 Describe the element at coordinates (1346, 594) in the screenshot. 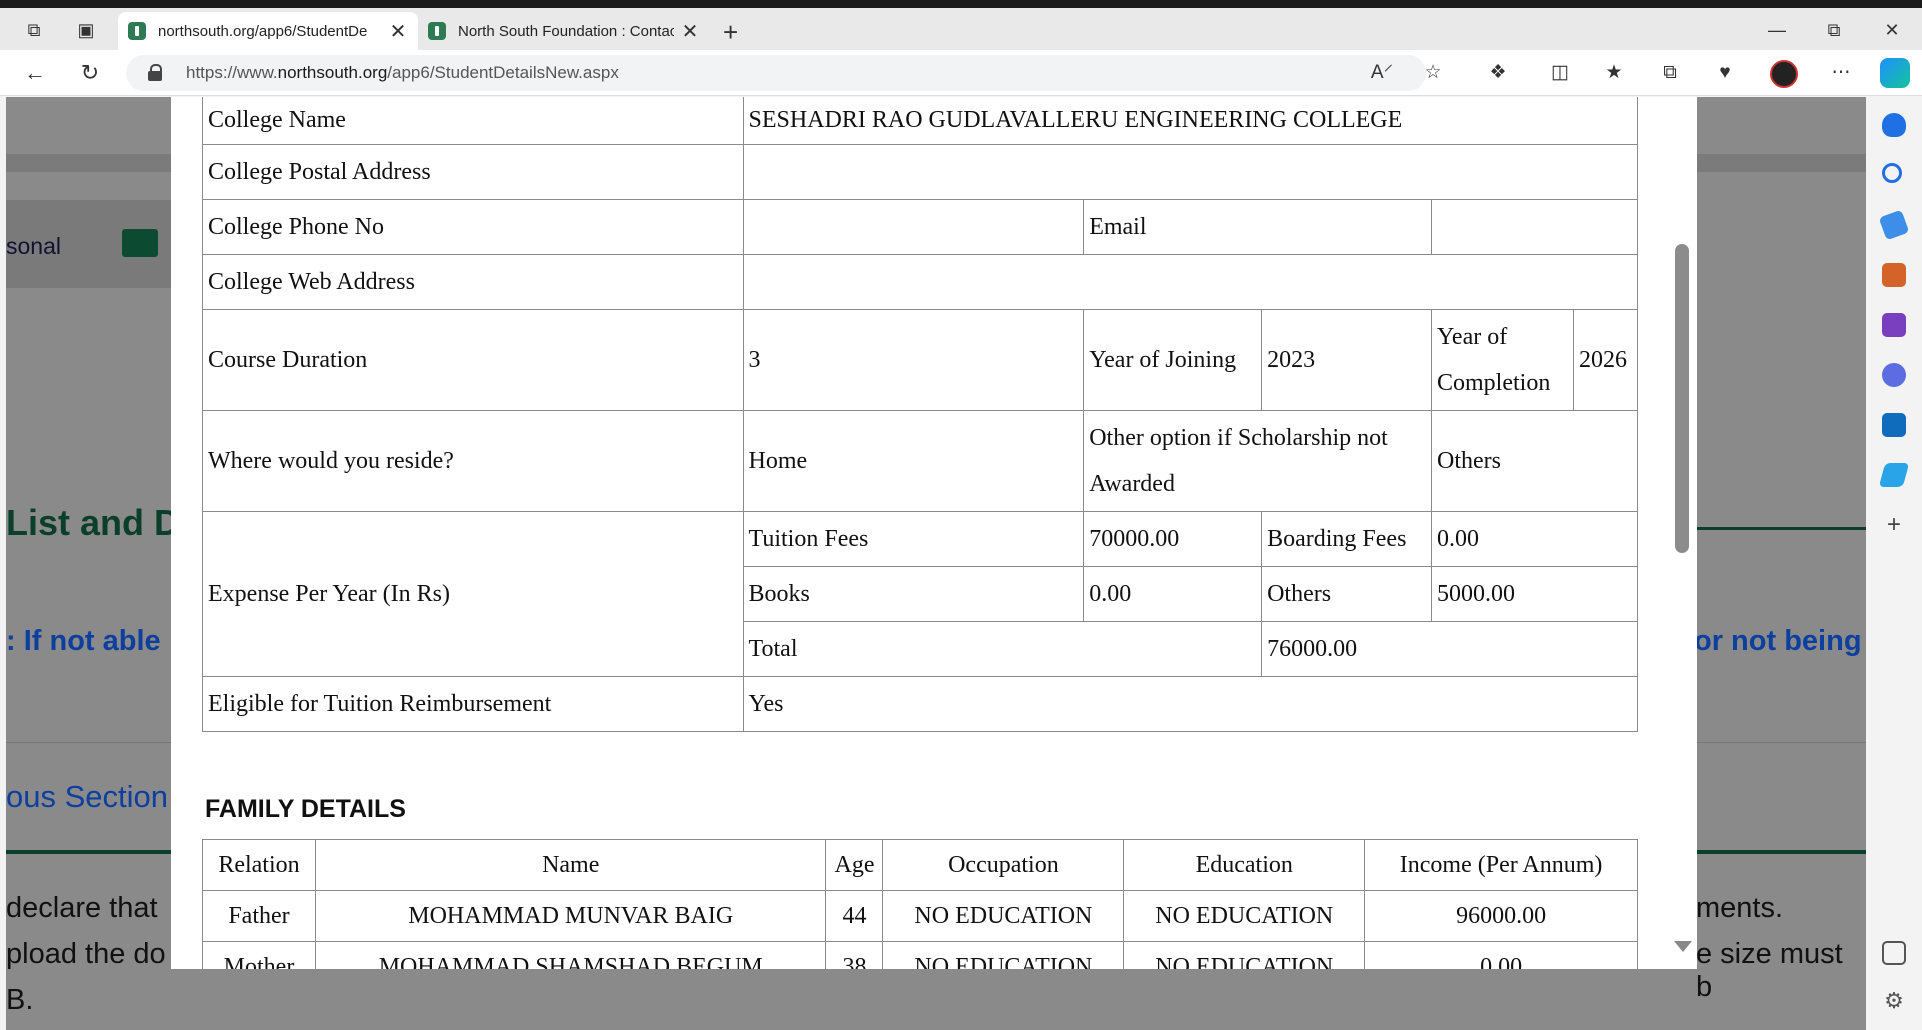

I see `others-expense-label: Others` at that location.